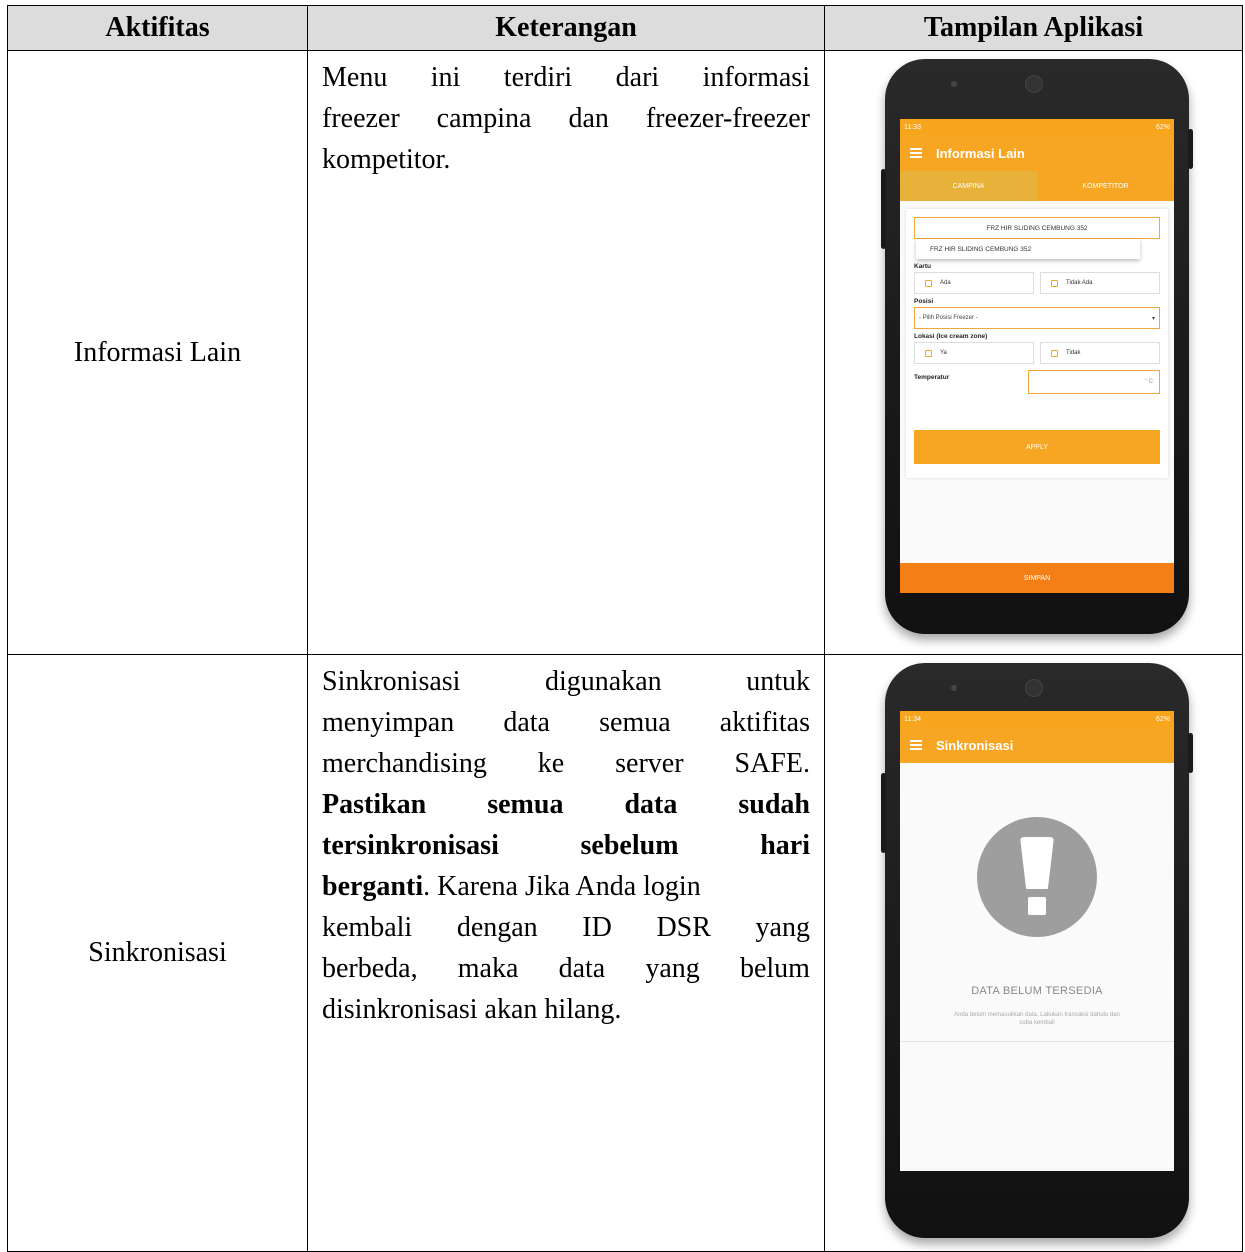 The width and height of the screenshot is (1245, 1252). What do you see at coordinates (588, 118) in the screenshot?
I see `desc-word: dan` at bounding box center [588, 118].